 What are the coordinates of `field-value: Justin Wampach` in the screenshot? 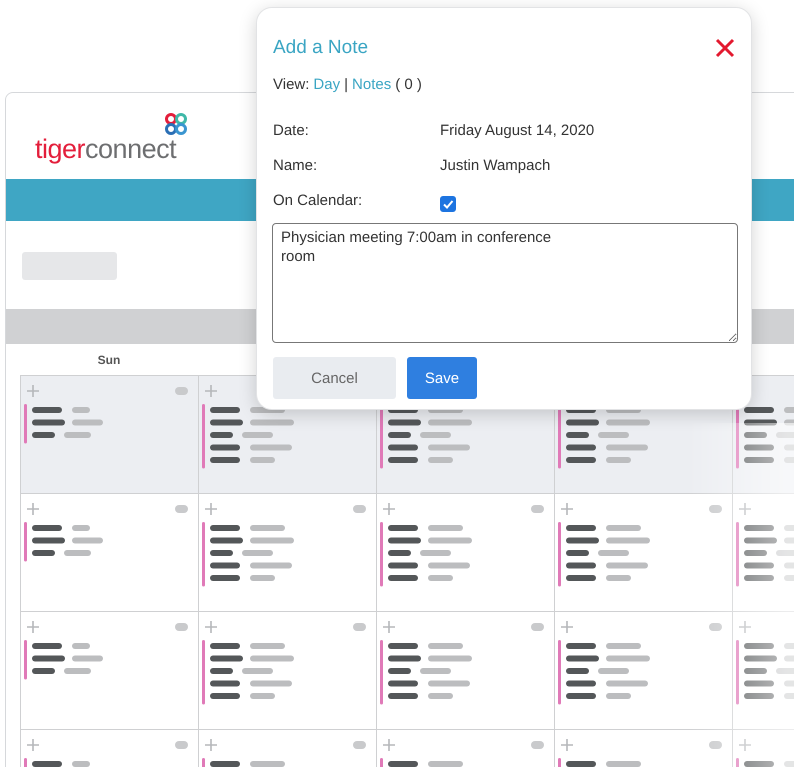 It's located at (495, 165).